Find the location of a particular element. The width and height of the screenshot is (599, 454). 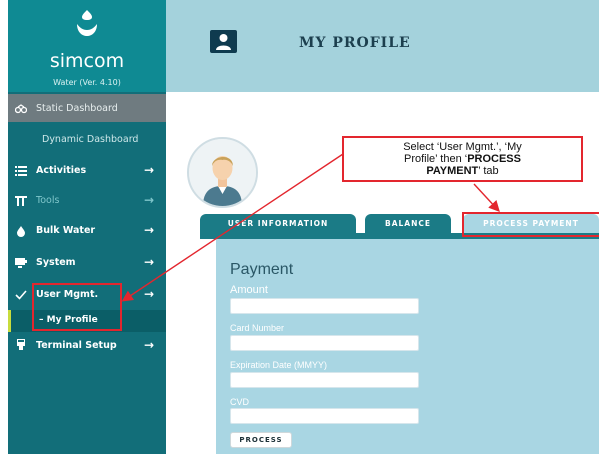

check-icon is located at coordinates (21, 295).